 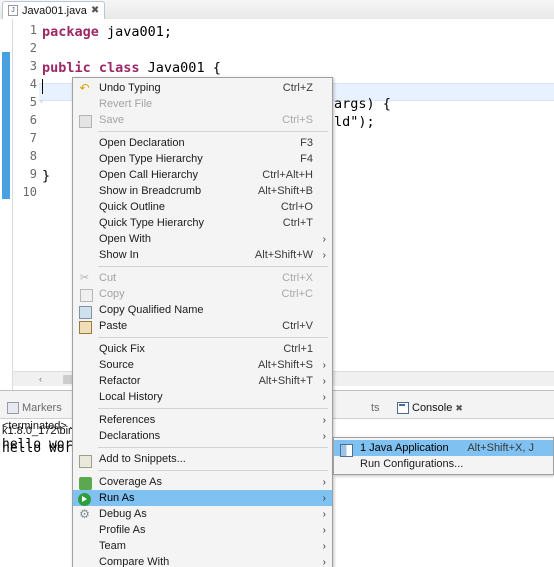 I want to click on menu-item-show-in: Show In Alt+Shift+W ›, so click(x=202, y=255).